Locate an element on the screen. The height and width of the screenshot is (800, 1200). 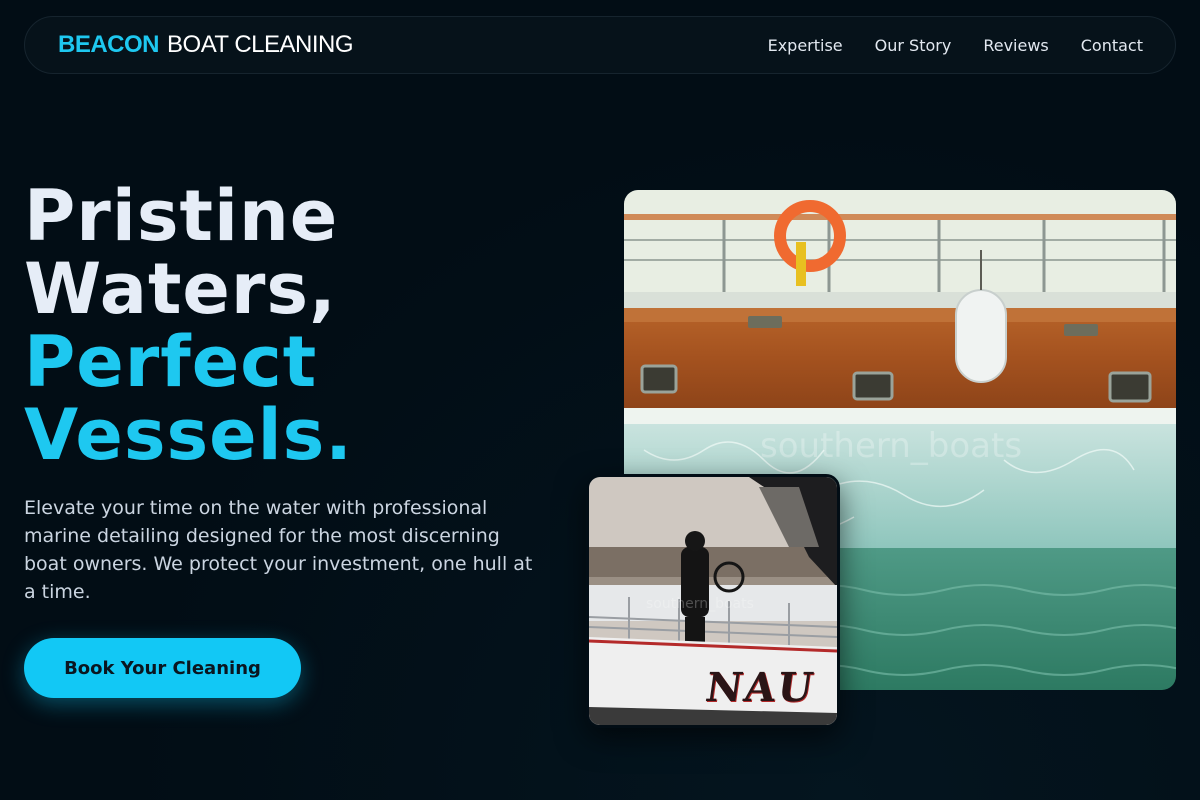
nav-link-our-story: Our Story is located at coordinates (913, 45).